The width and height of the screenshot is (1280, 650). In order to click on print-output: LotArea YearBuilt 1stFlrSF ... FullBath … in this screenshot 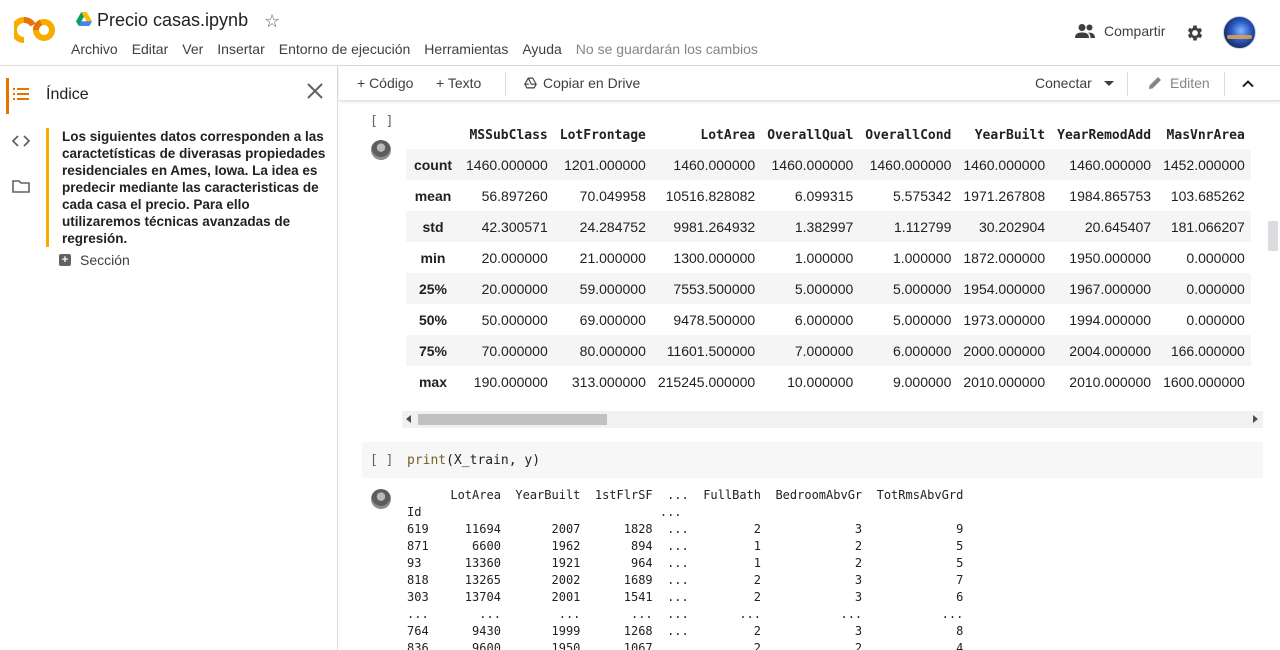, I will do `click(685, 569)`.